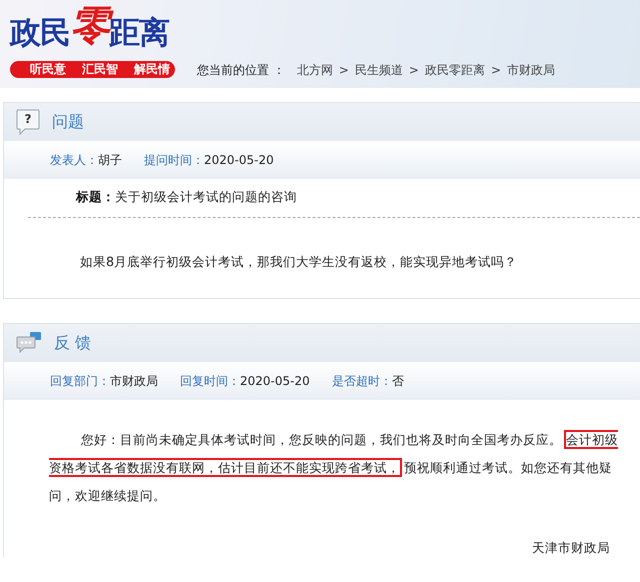 The image size is (640, 582). I want to click on section-title: 问题, so click(68, 122).